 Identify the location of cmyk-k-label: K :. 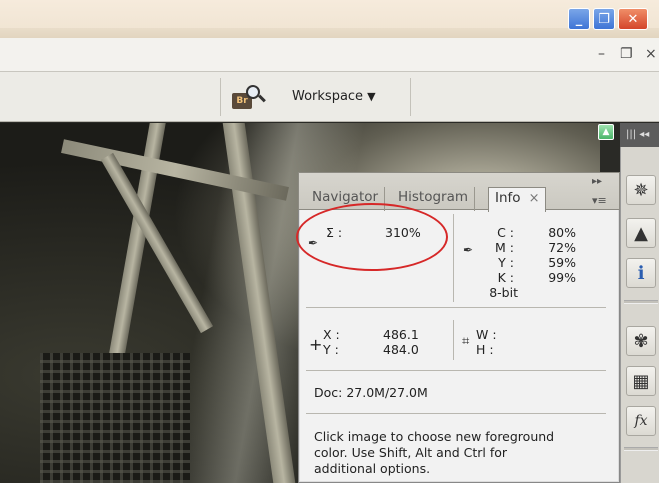
(505, 277).